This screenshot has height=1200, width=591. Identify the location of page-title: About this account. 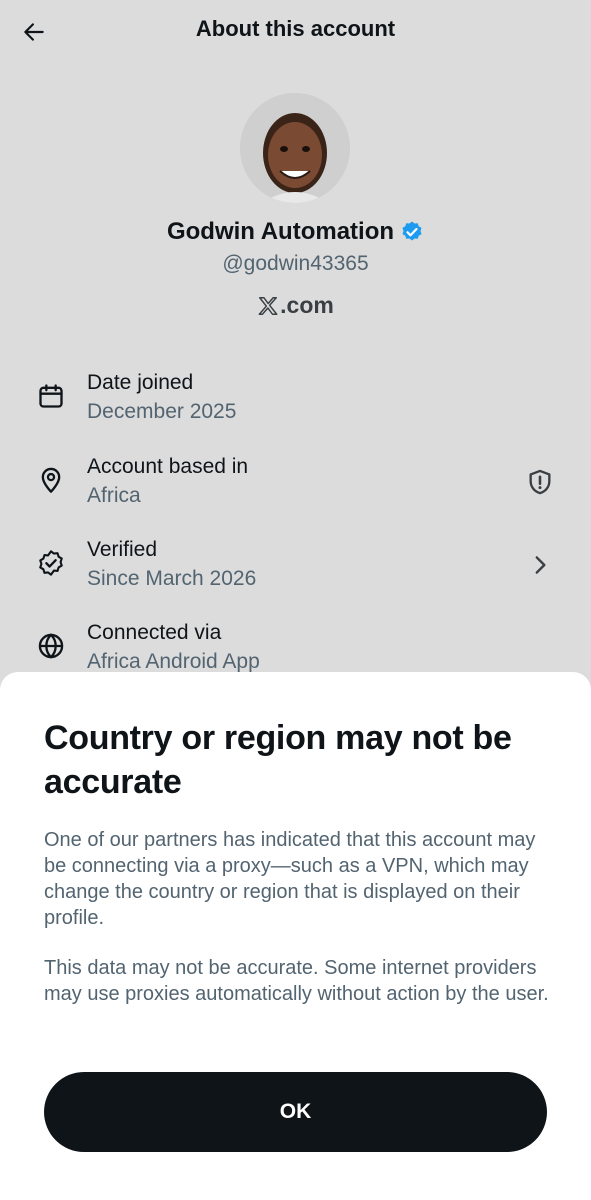
(295, 28).